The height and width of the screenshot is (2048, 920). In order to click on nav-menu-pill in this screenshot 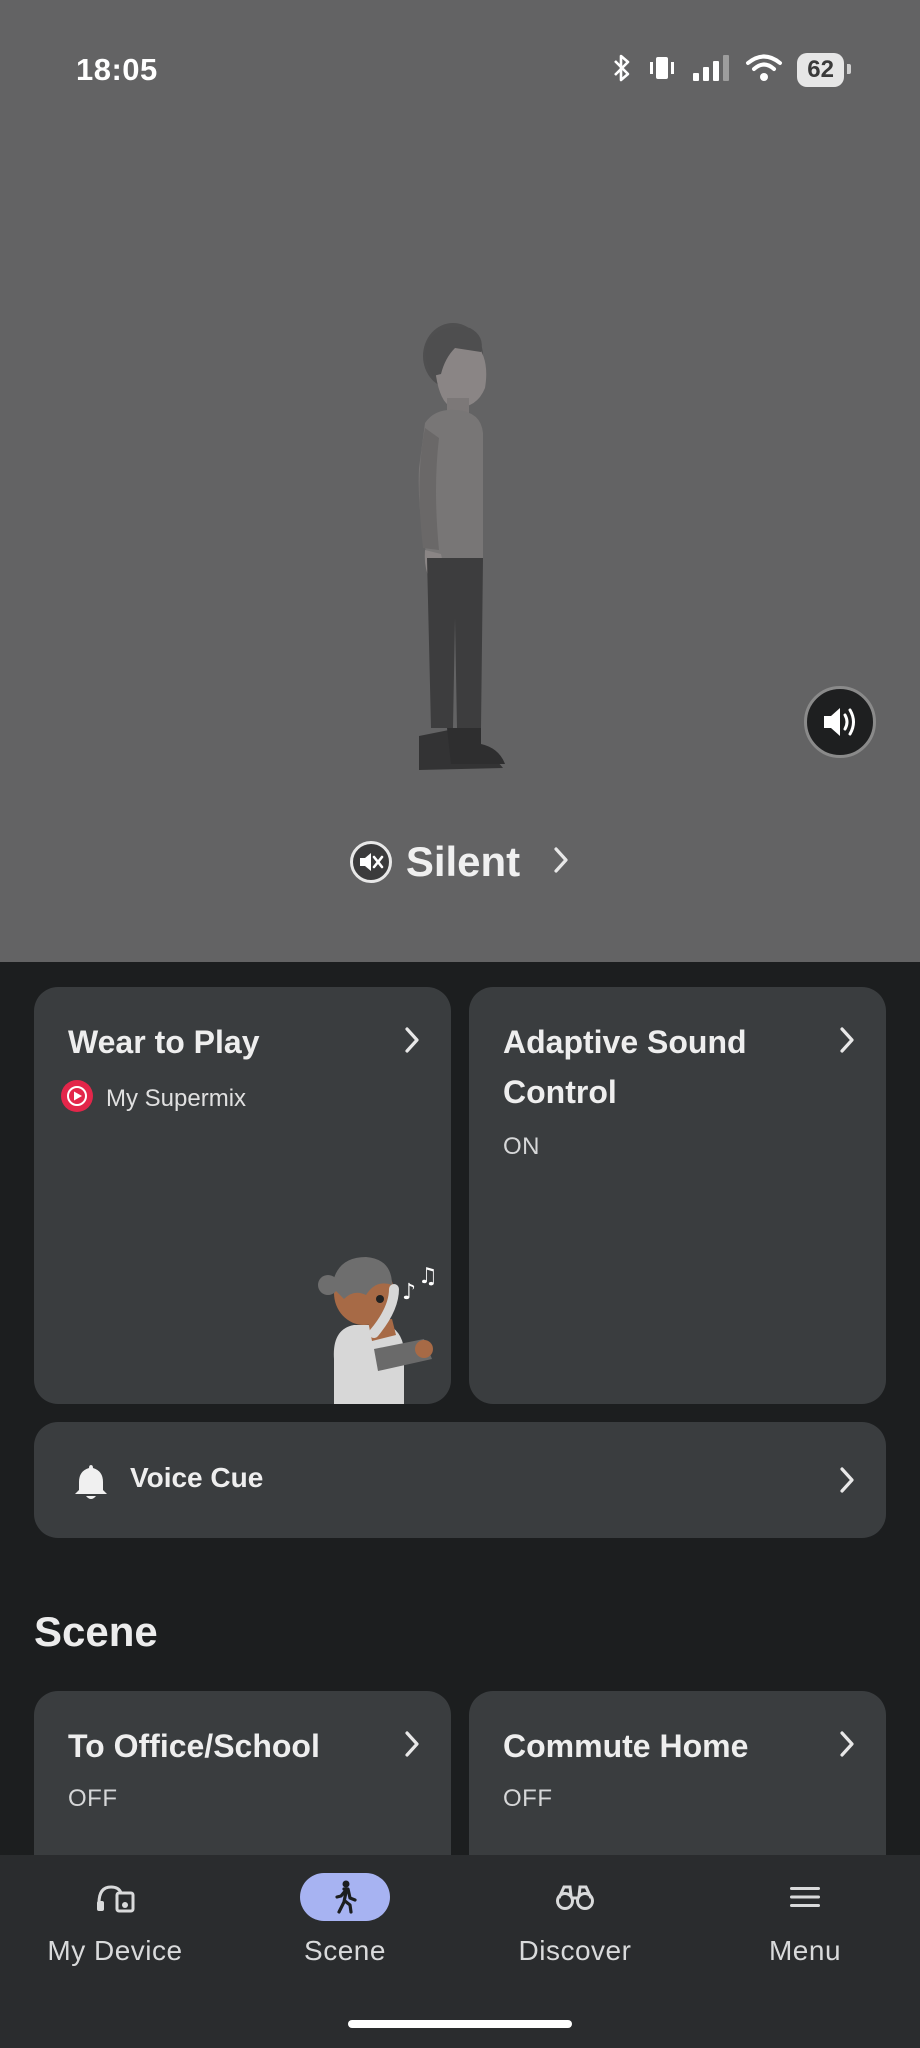, I will do `click(805, 1897)`.